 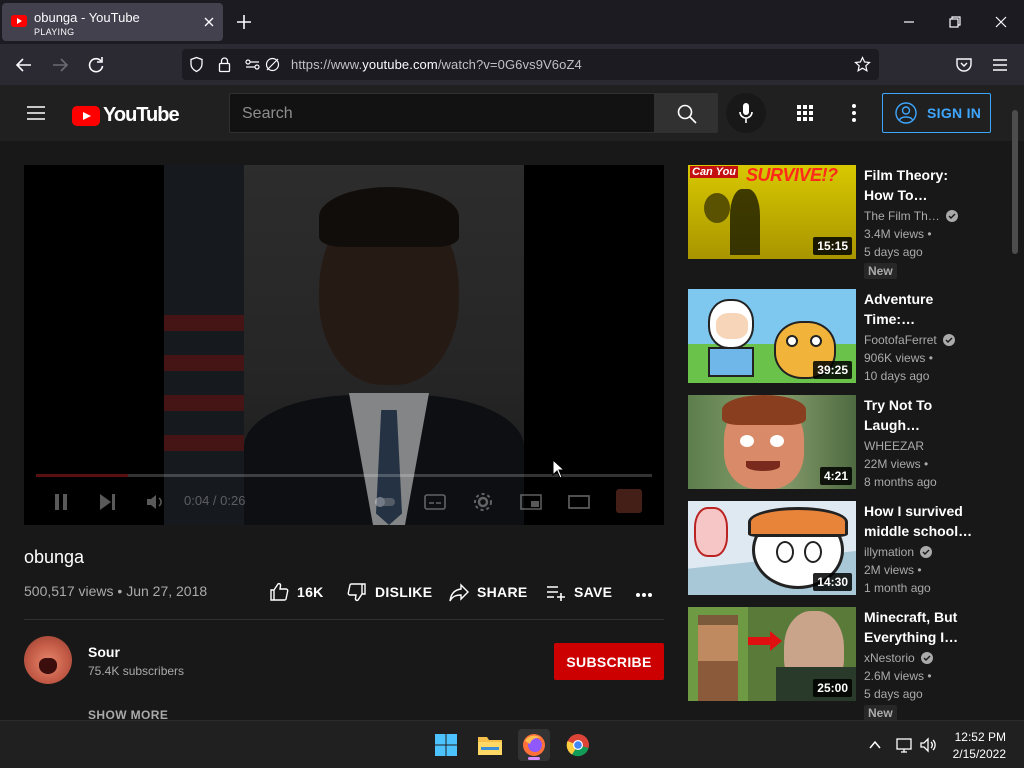 What do you see at coordinates (964, 65) in the screenshot?
I see `pocket-icon` at bounding box center [964, 65].